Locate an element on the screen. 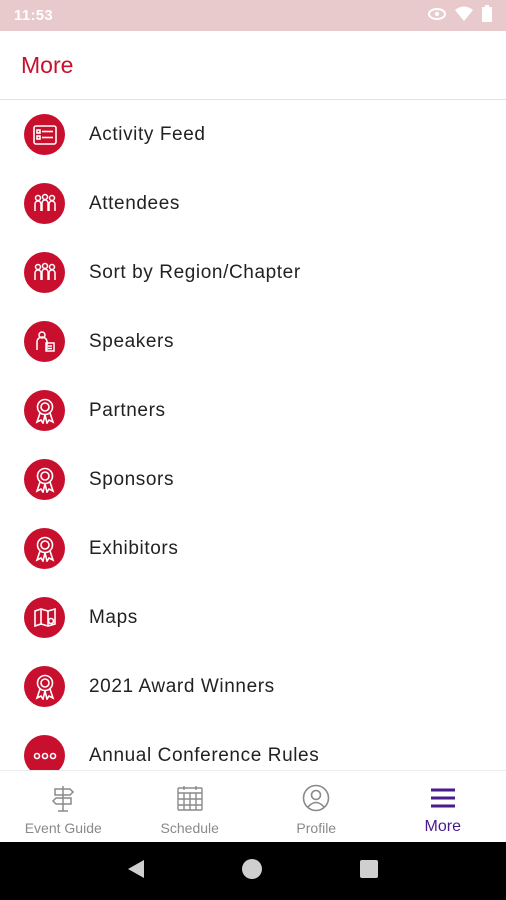 The height and width of the screenshot is (900, 506). tab-event-guide: Event Guide is located at coordinates (63, 806).